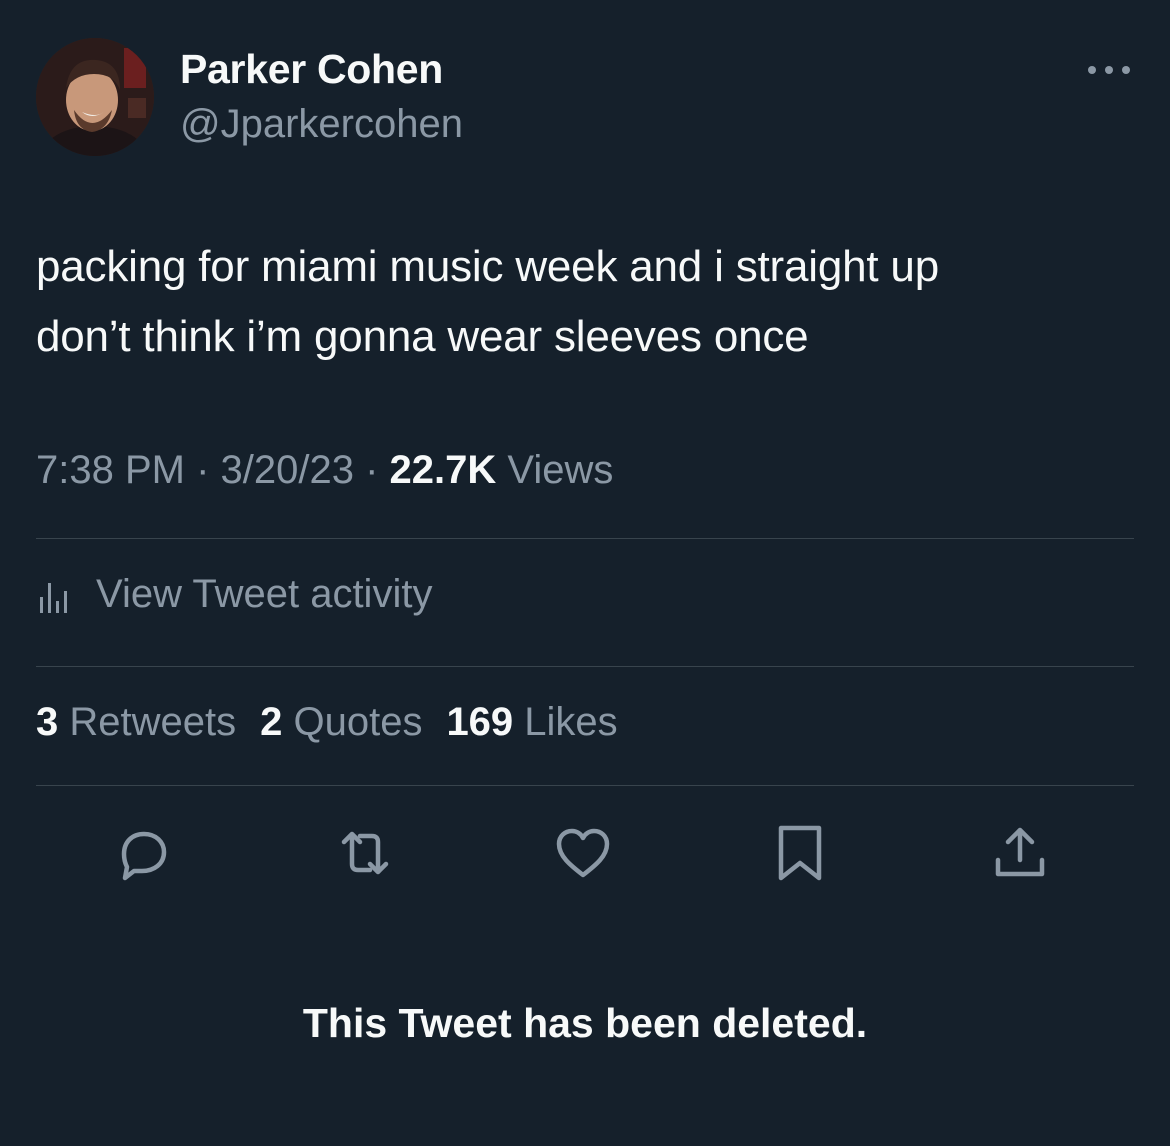 This screenshot has width=1170, height=1146. I want to click on tweet-meta: 7:38 PM · 3/20/23 · 22.7K Views, so click(324, 470).